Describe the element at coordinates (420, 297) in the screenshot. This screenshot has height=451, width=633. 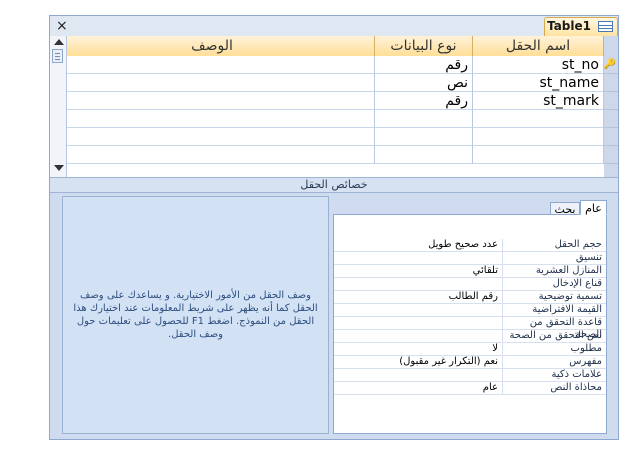
I see `property-value: رقم الطالب` at that location.